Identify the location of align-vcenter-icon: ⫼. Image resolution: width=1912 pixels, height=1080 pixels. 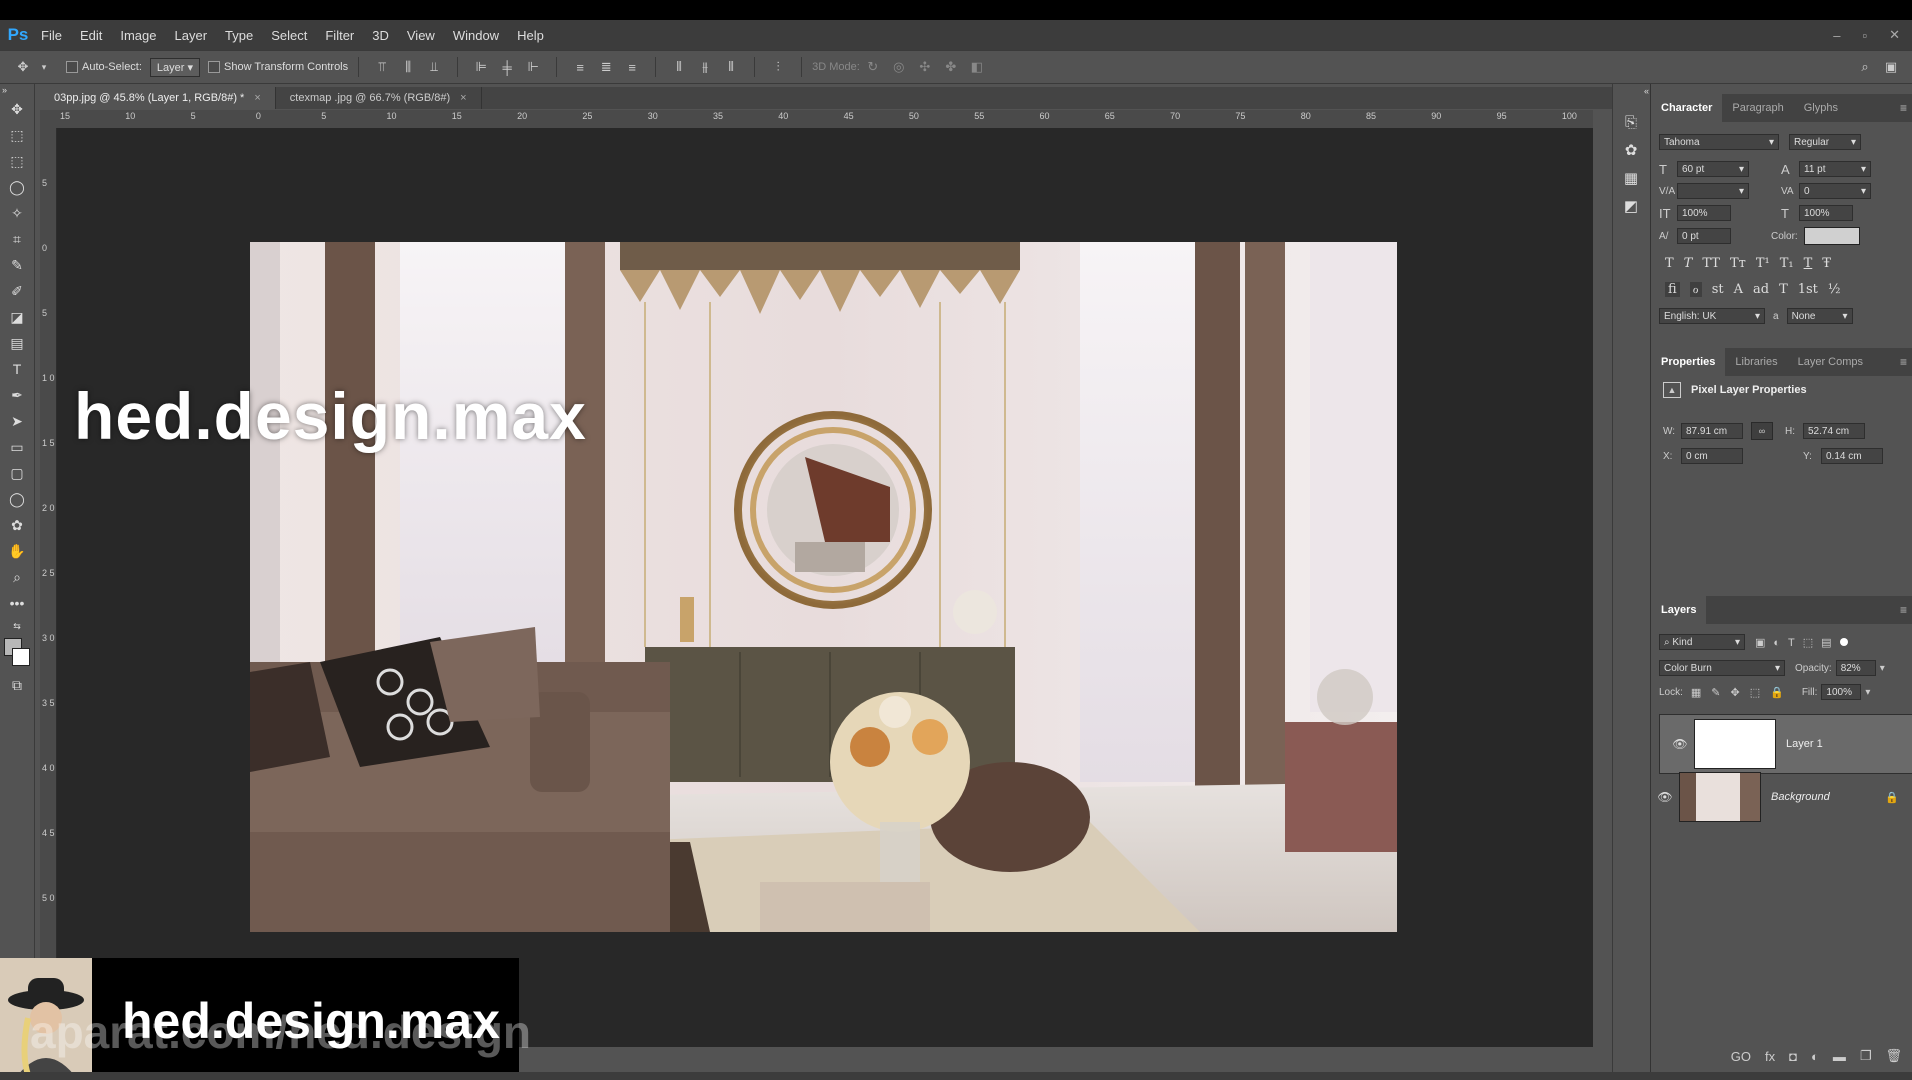
(408, 67).